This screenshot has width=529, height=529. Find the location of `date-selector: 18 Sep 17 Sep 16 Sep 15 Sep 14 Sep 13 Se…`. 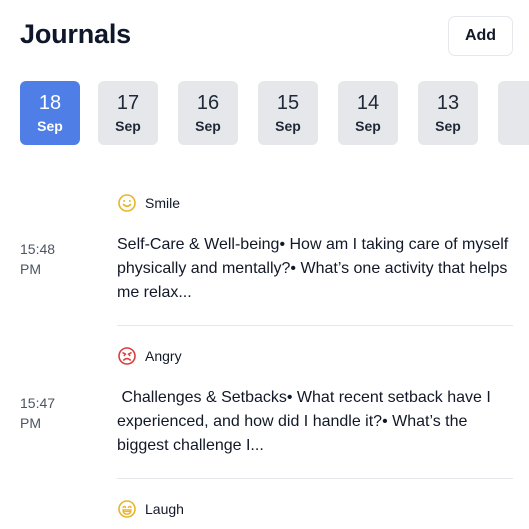

date-selector: 18 Sep 17 Sep 16 Sep 15 Sep 14 Sep 13 Se… is located at coordinates (274, 113).